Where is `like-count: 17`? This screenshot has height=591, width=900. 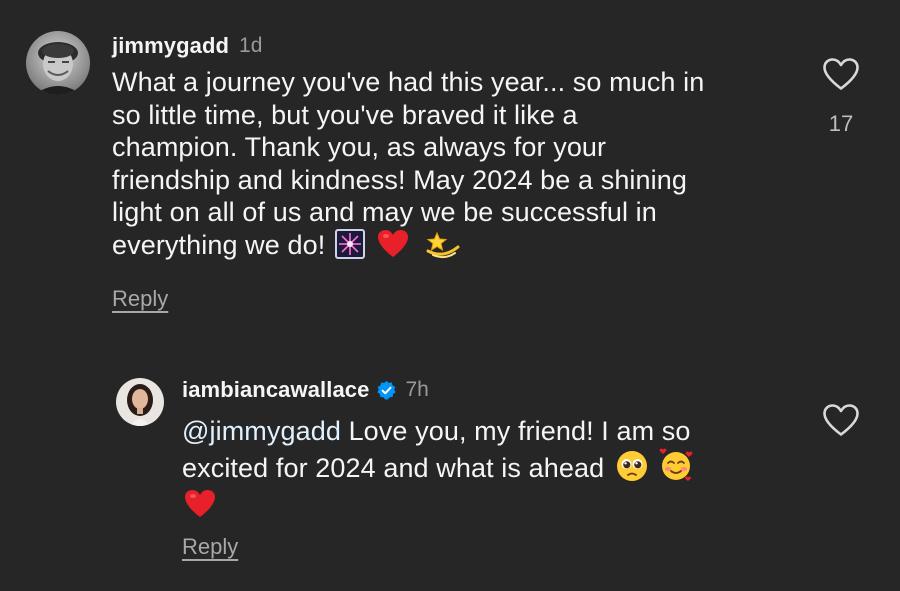
like-count: 17 is located at coordinates (841, 123).